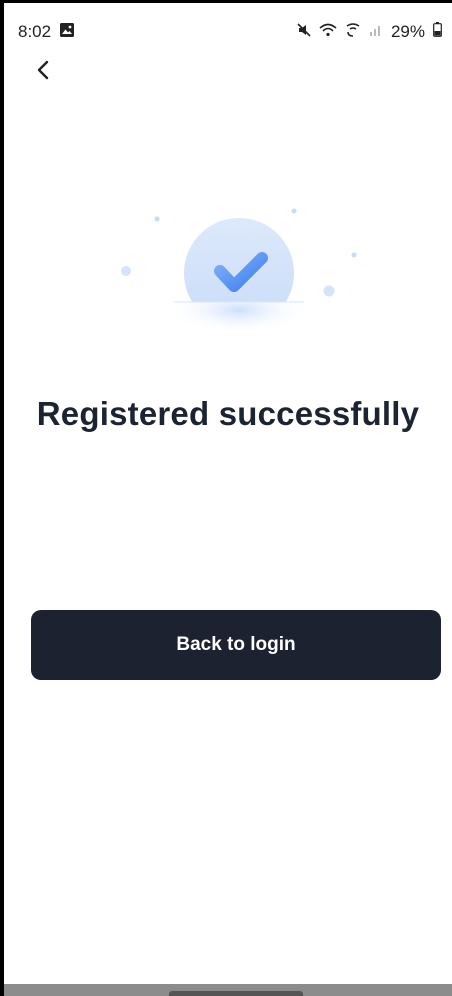 Image resolution: width=452 pixels, height=996 pixels. Describe the element at coordinates (239, 278) in the screenshot. I see `success-illustration` at that location.